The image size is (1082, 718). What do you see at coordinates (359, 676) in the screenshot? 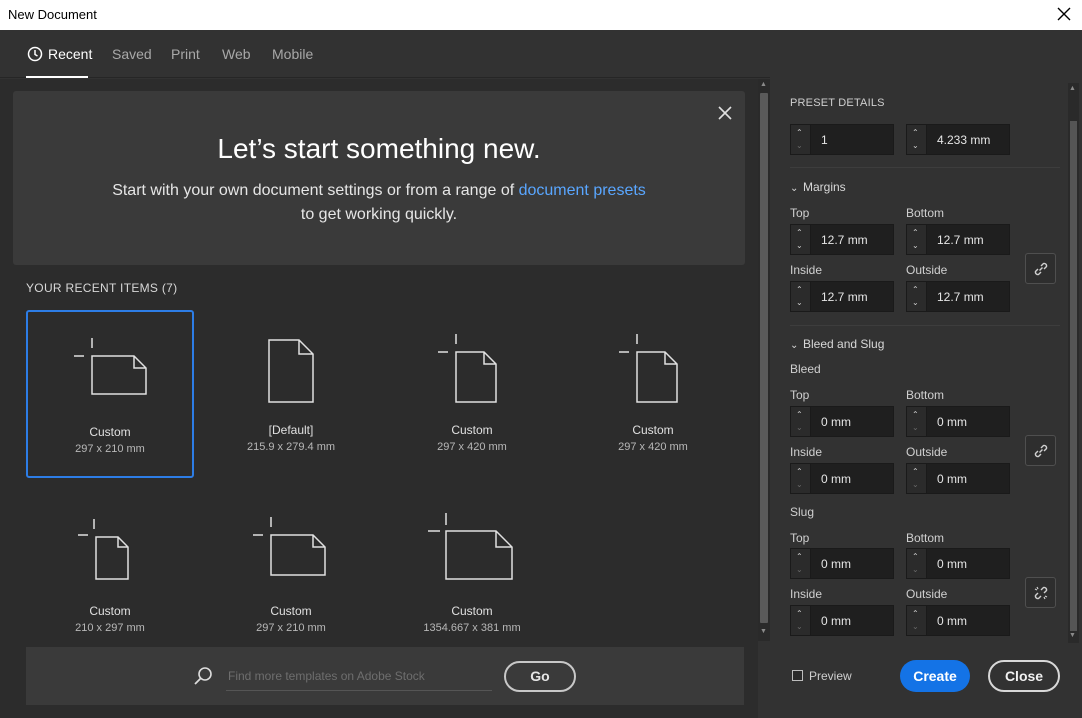
I see `stock-search-input` at bounding box center [359, 676].